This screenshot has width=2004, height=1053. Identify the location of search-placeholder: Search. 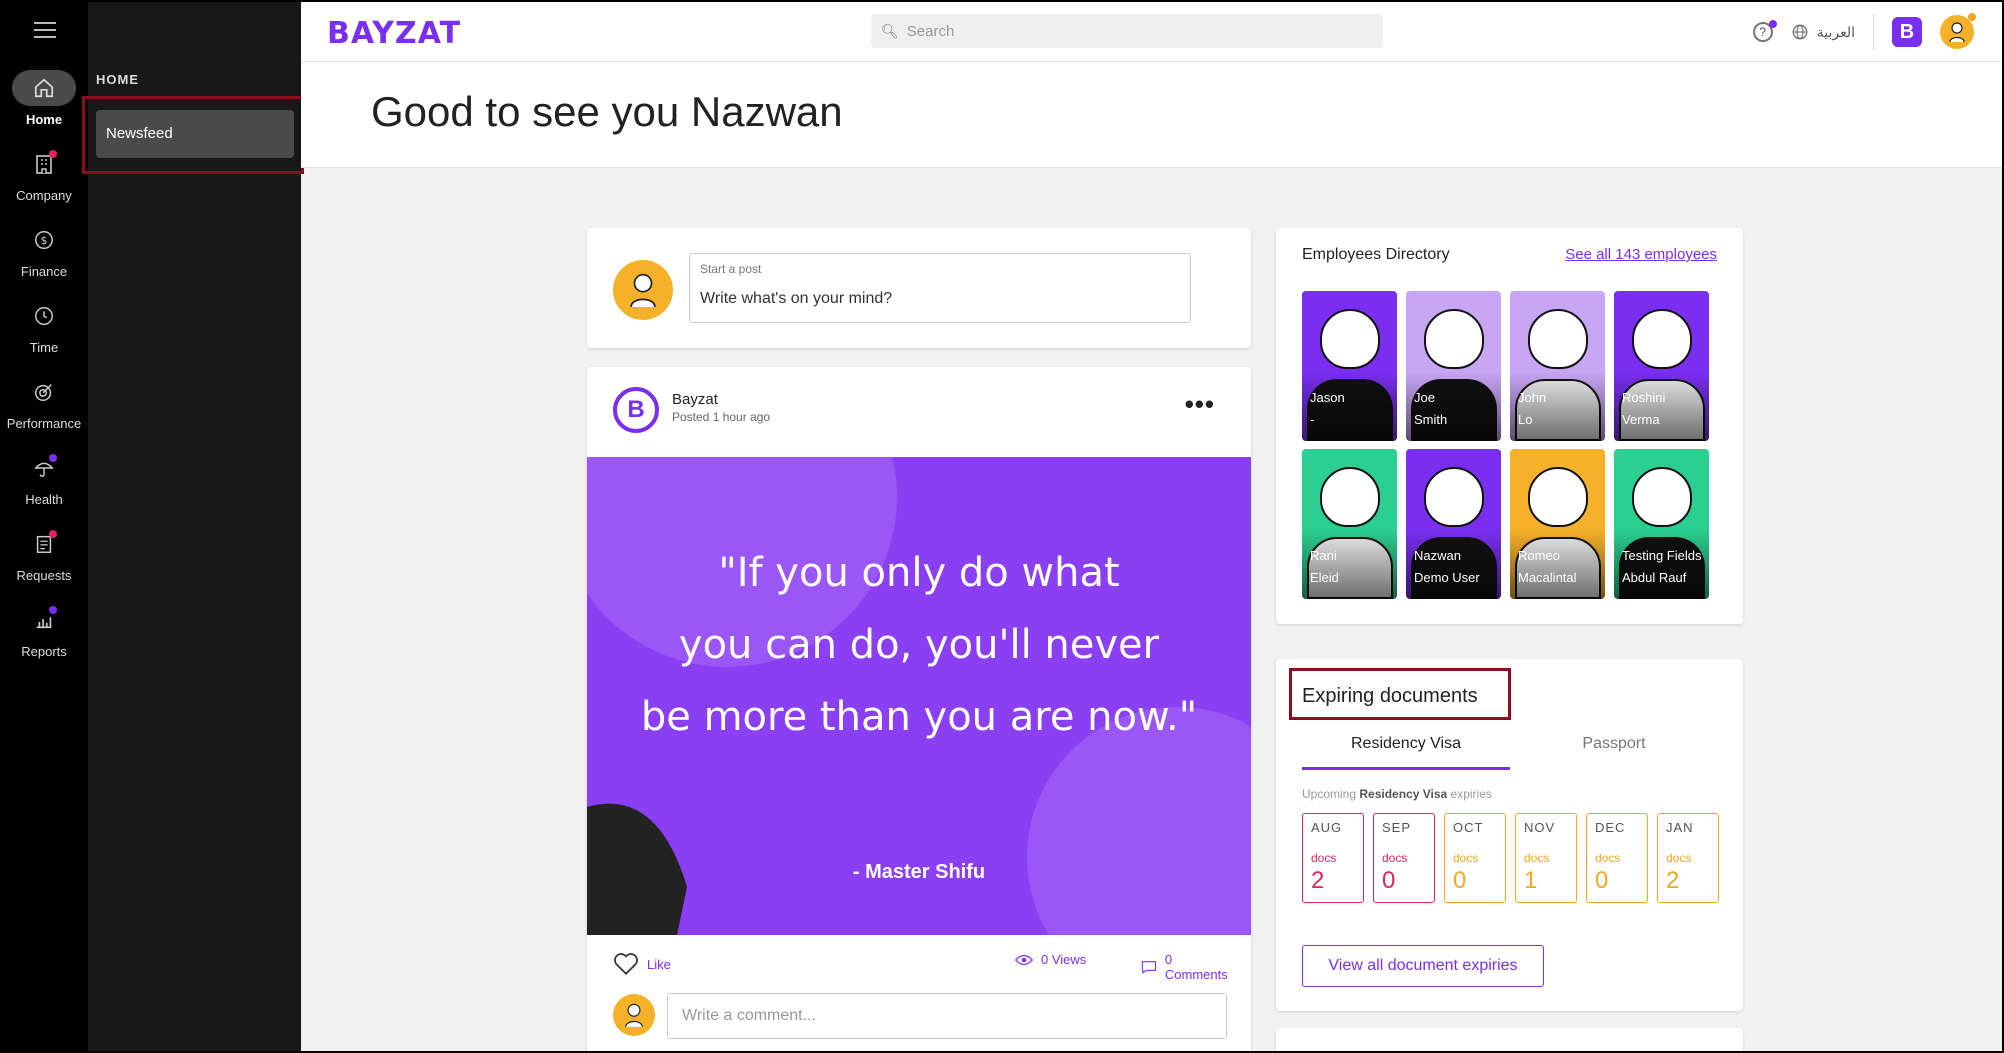
(930, 31).